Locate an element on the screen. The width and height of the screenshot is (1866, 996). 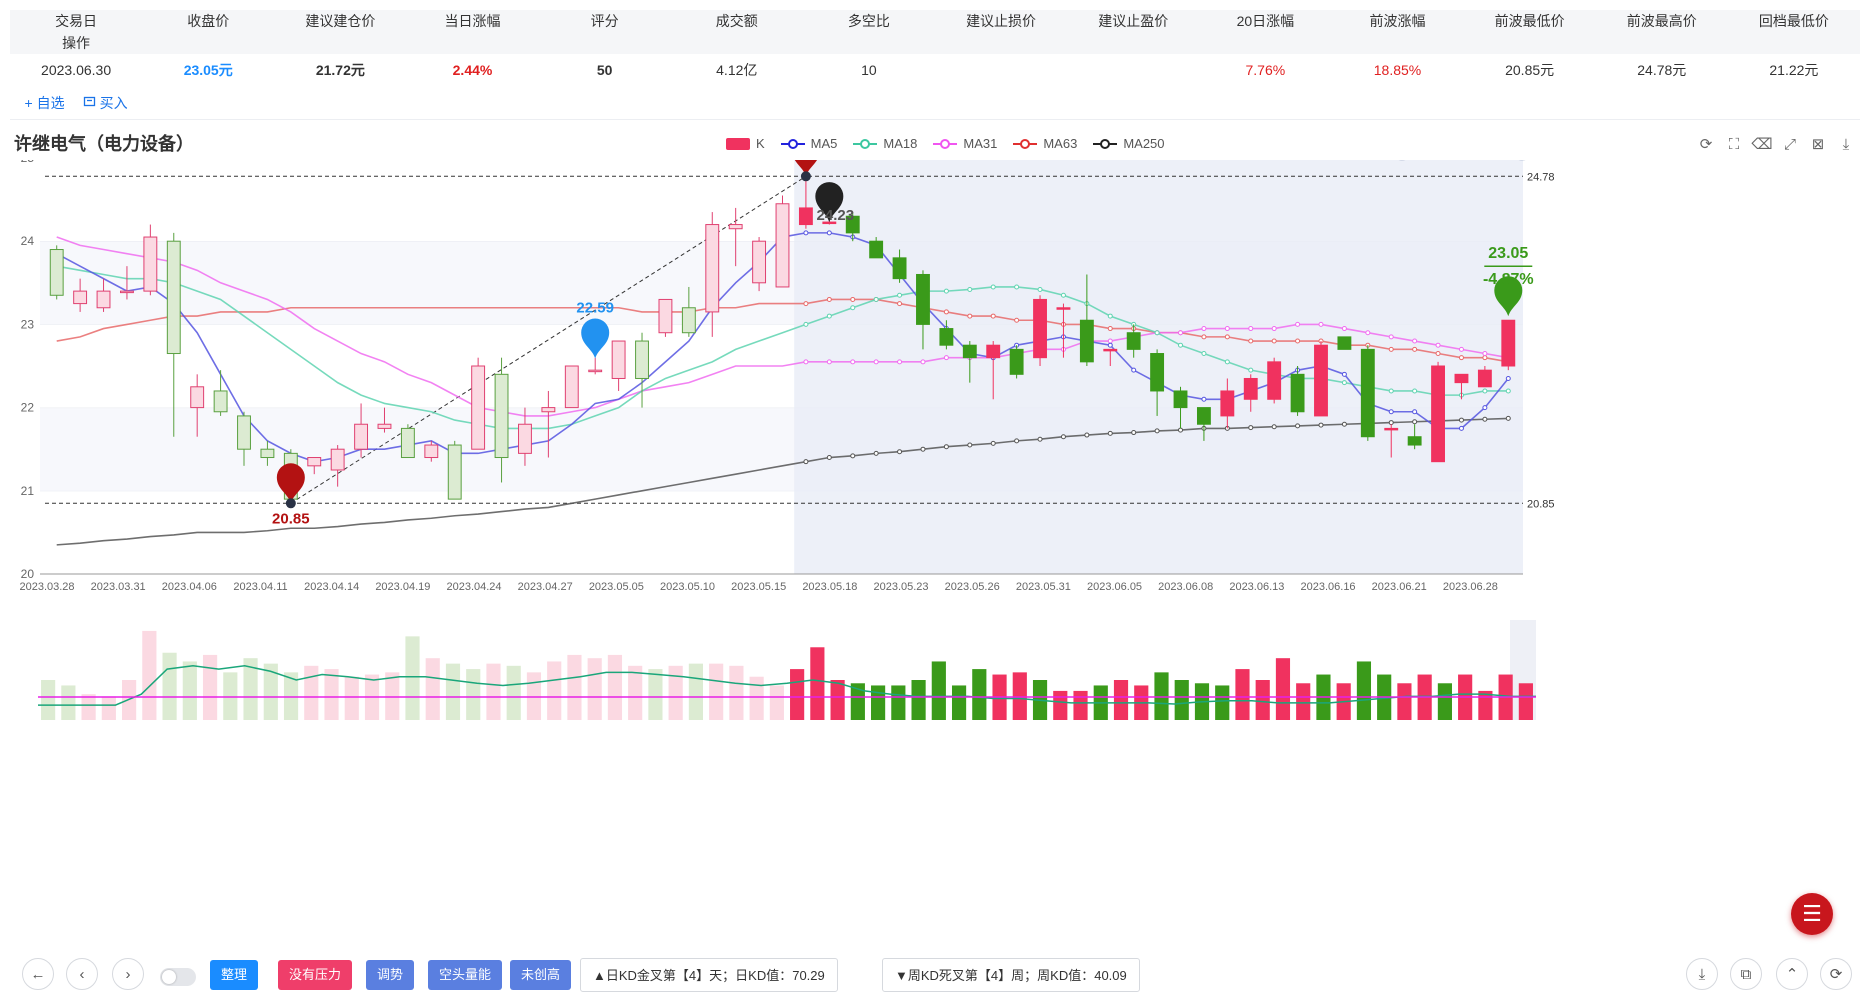
x-tick-label: 2023.04.19 is located at coordinates (402, 587).